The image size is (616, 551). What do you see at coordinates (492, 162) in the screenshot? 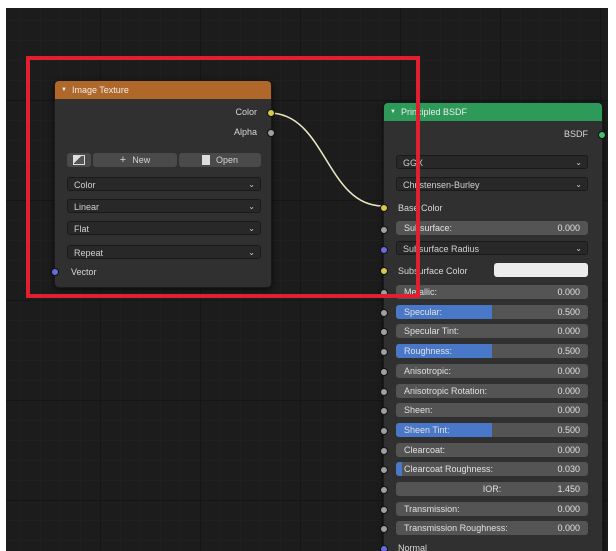
I see `distribution-dropdown: GGX ⌄` at bounding box center [492, 162].